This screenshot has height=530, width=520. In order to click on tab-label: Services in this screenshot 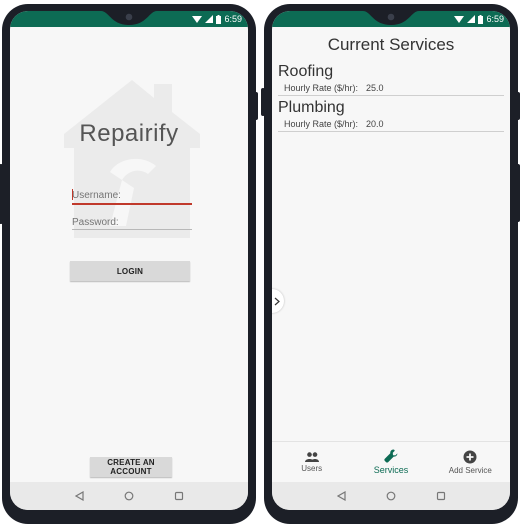, I will do `click(391, 470)`.